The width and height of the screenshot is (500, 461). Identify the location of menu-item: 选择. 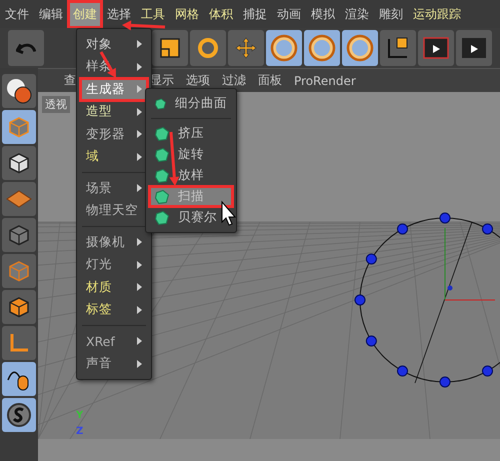
(119, 14).